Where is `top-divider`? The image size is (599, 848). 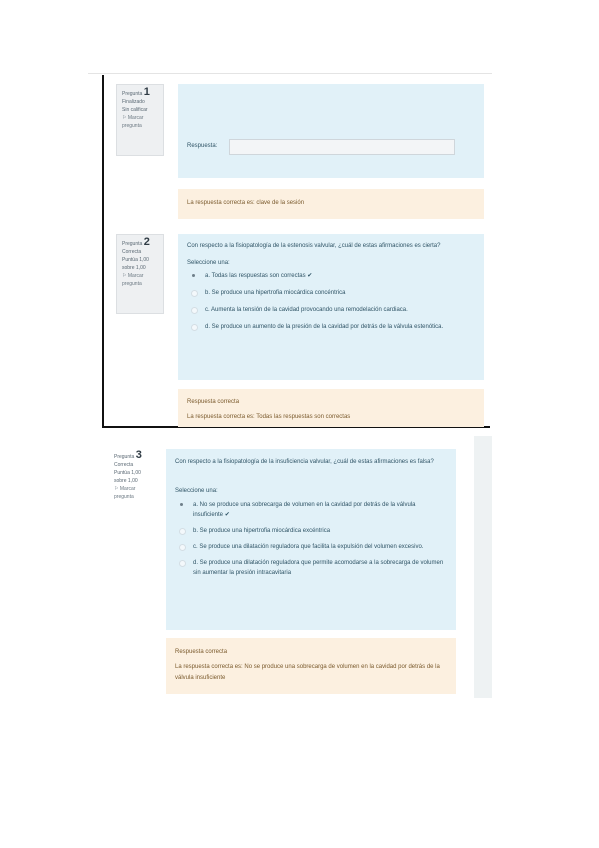 top-divider is located at coordinates (290, 73).